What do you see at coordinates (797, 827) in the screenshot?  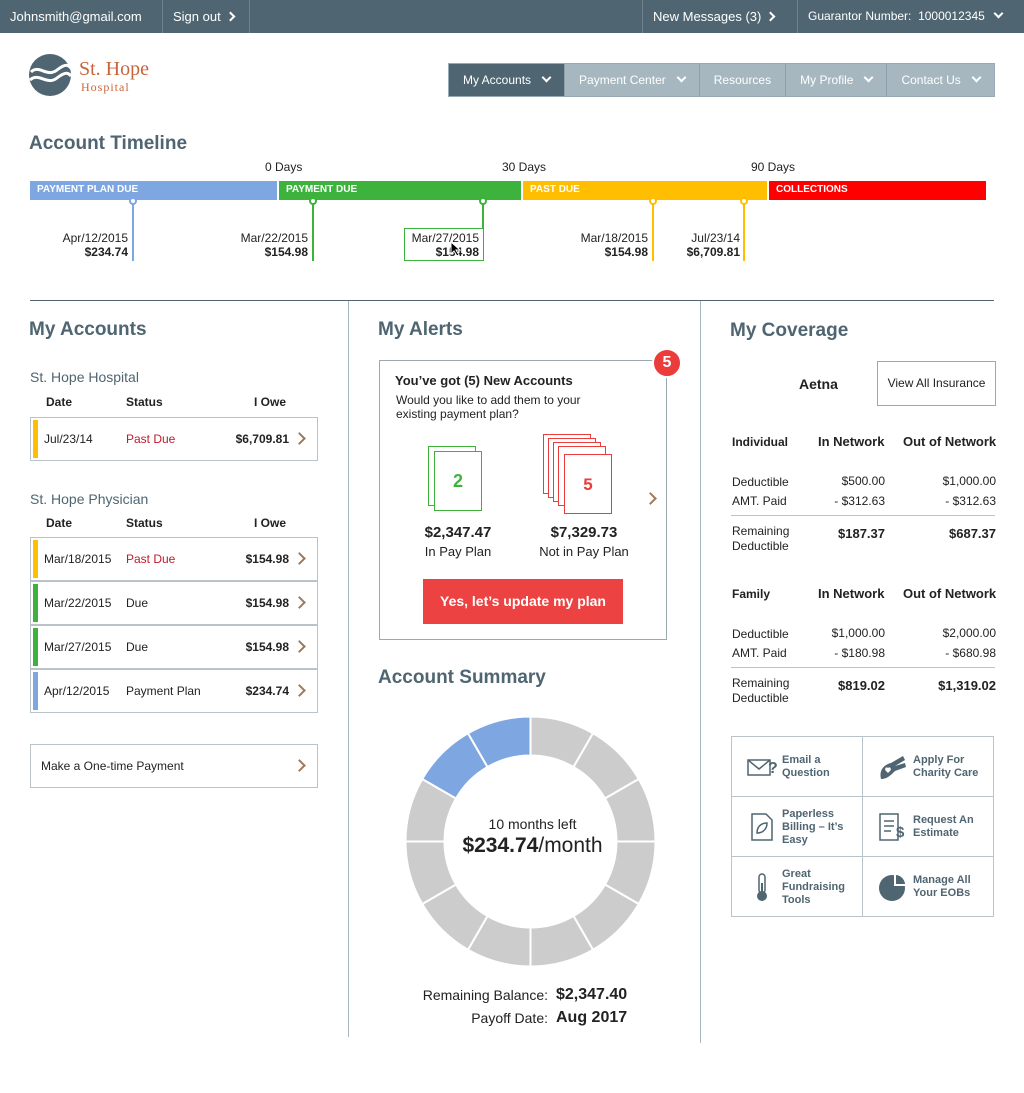 I see `paperless-billing-tile: Paperless Billing – It’s Easy` at bounding box center [797, 827].